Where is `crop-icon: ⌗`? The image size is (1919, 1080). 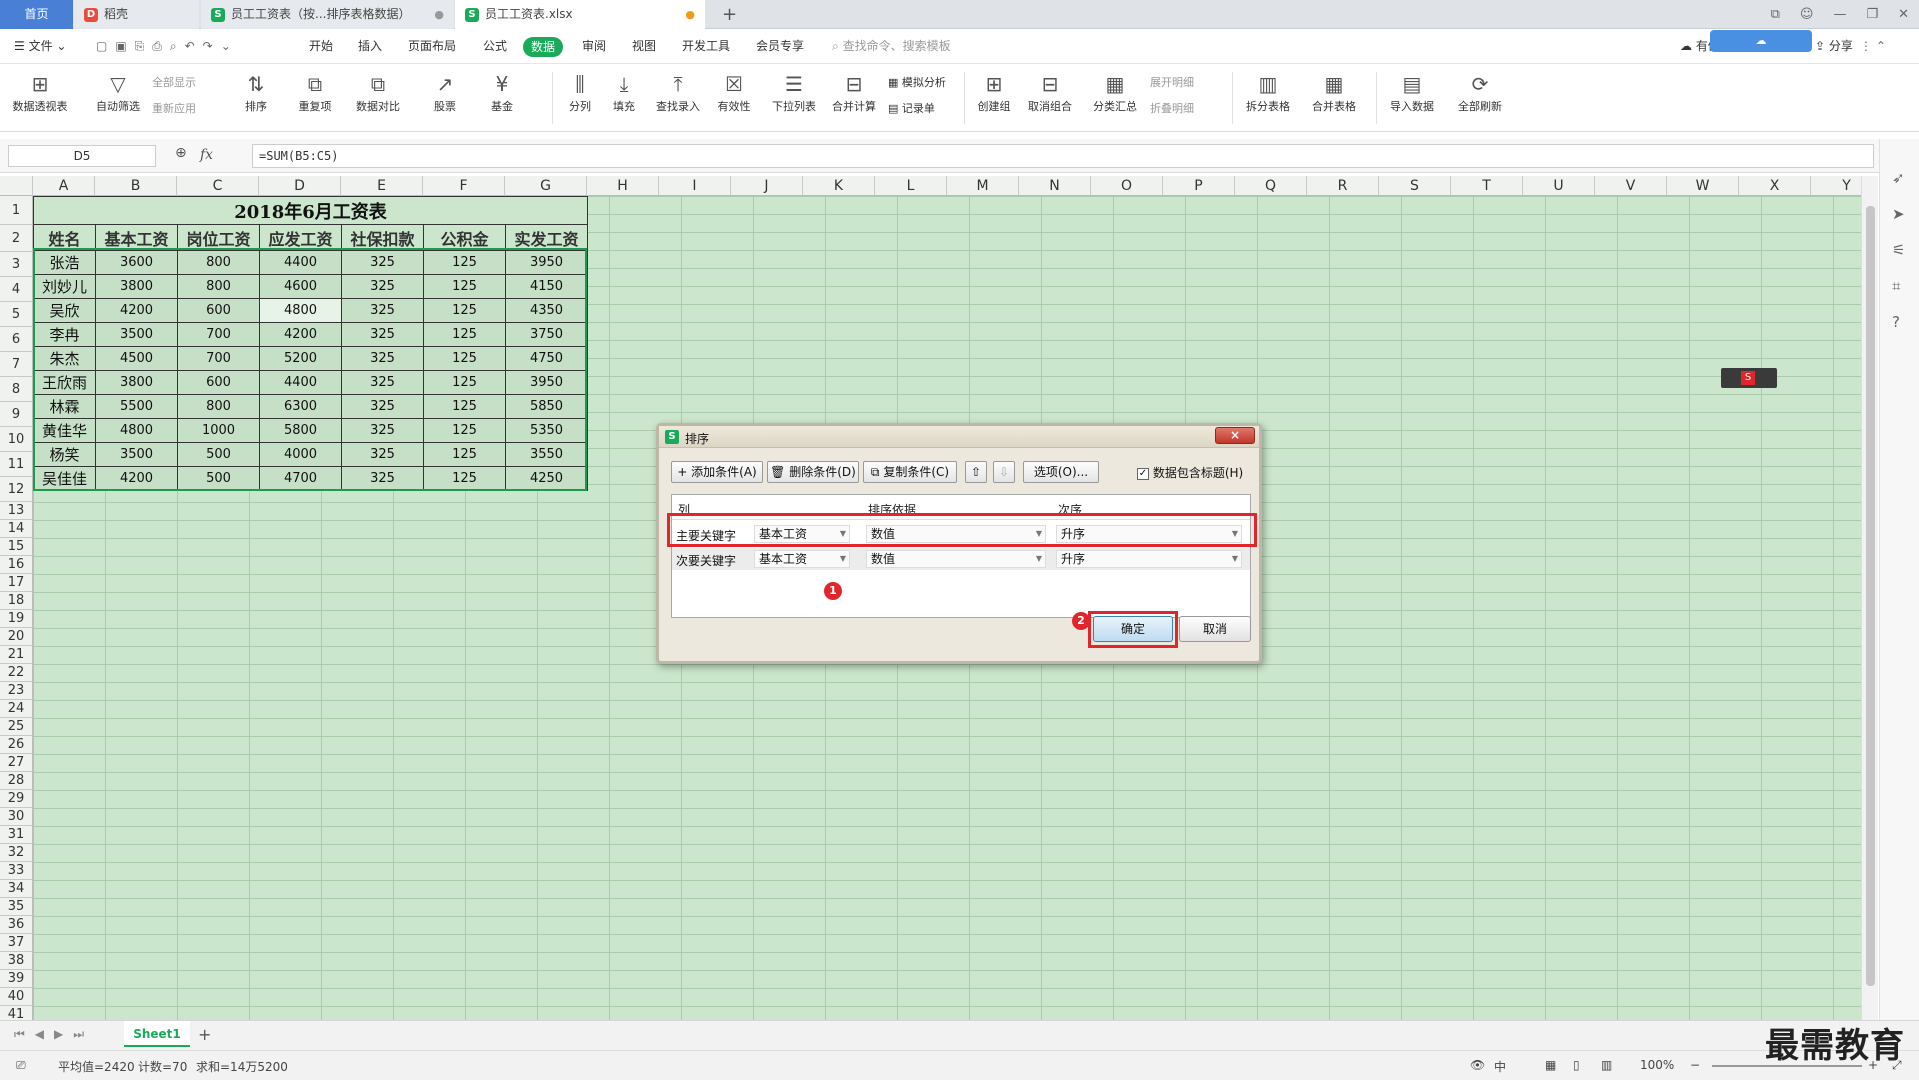
crop-icon: ⌗ is located at coordinates (1896, 286).